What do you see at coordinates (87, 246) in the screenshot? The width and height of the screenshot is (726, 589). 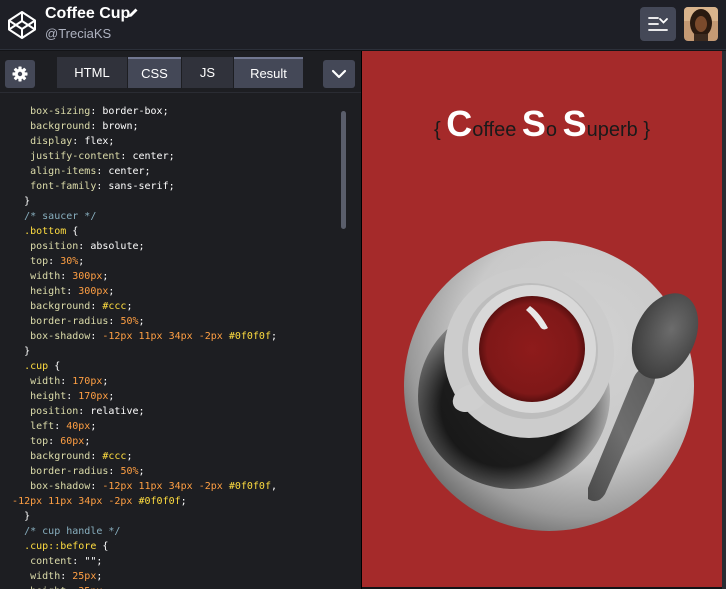 I see `code-line: position: absolute;` at bounding box center [87, 246].